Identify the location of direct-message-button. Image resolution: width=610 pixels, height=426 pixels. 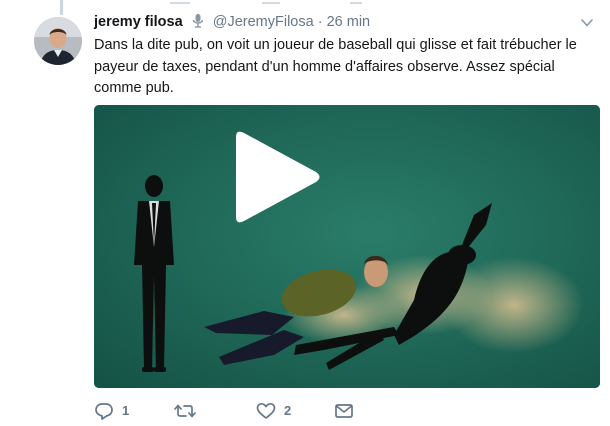
(349, 411).